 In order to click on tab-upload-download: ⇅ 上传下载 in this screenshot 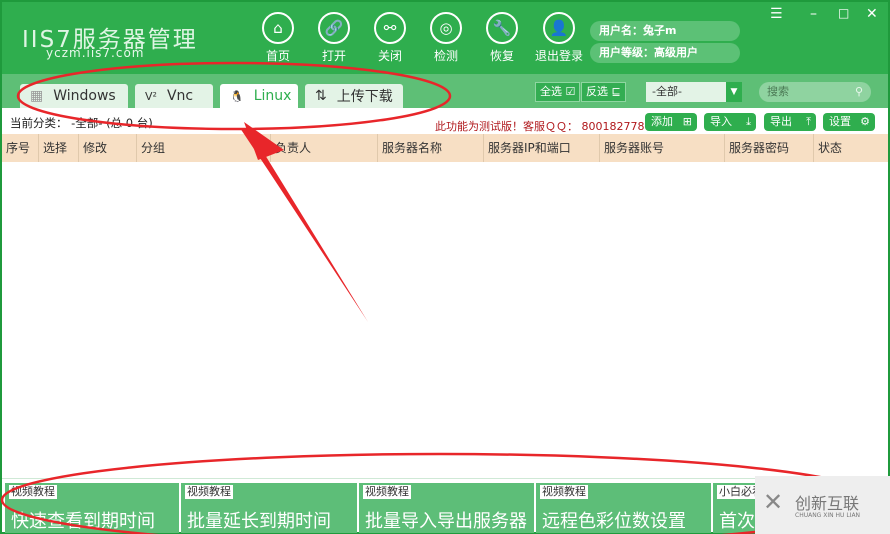, I will do `click(354, 96)`.